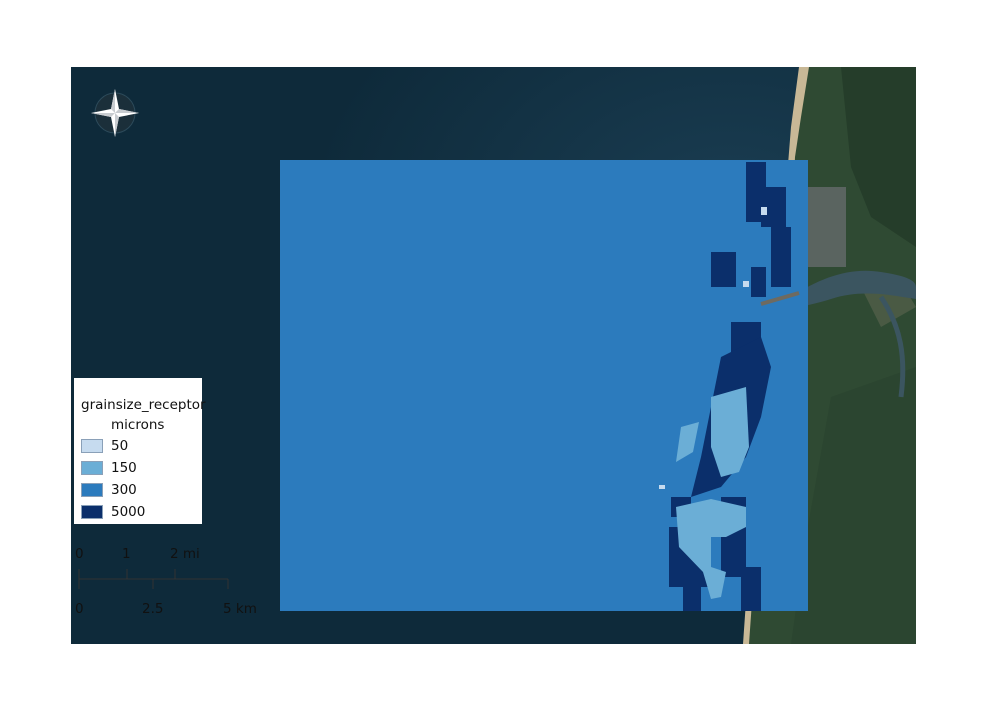 This screenshot has height=707, width=1000. Describe the element at coordinates (826, 227) in the screenshot. I see `town-area` at that location.